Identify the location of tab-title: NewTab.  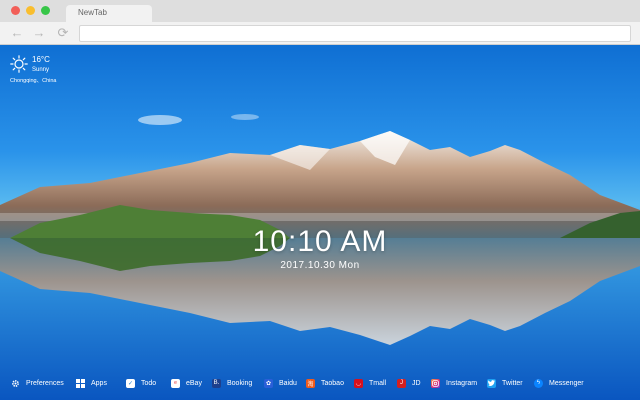
(92, 12).